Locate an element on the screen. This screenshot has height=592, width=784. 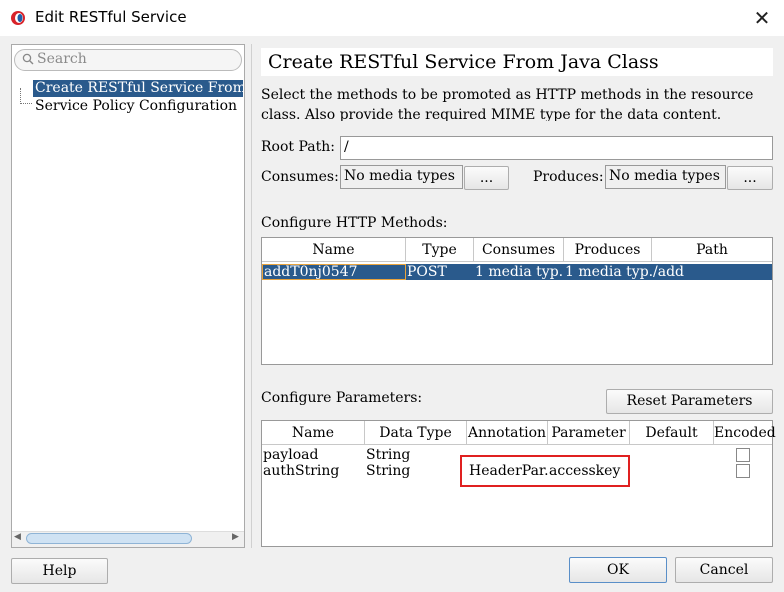
highlight-annotation is located at coordinates (545, 471).